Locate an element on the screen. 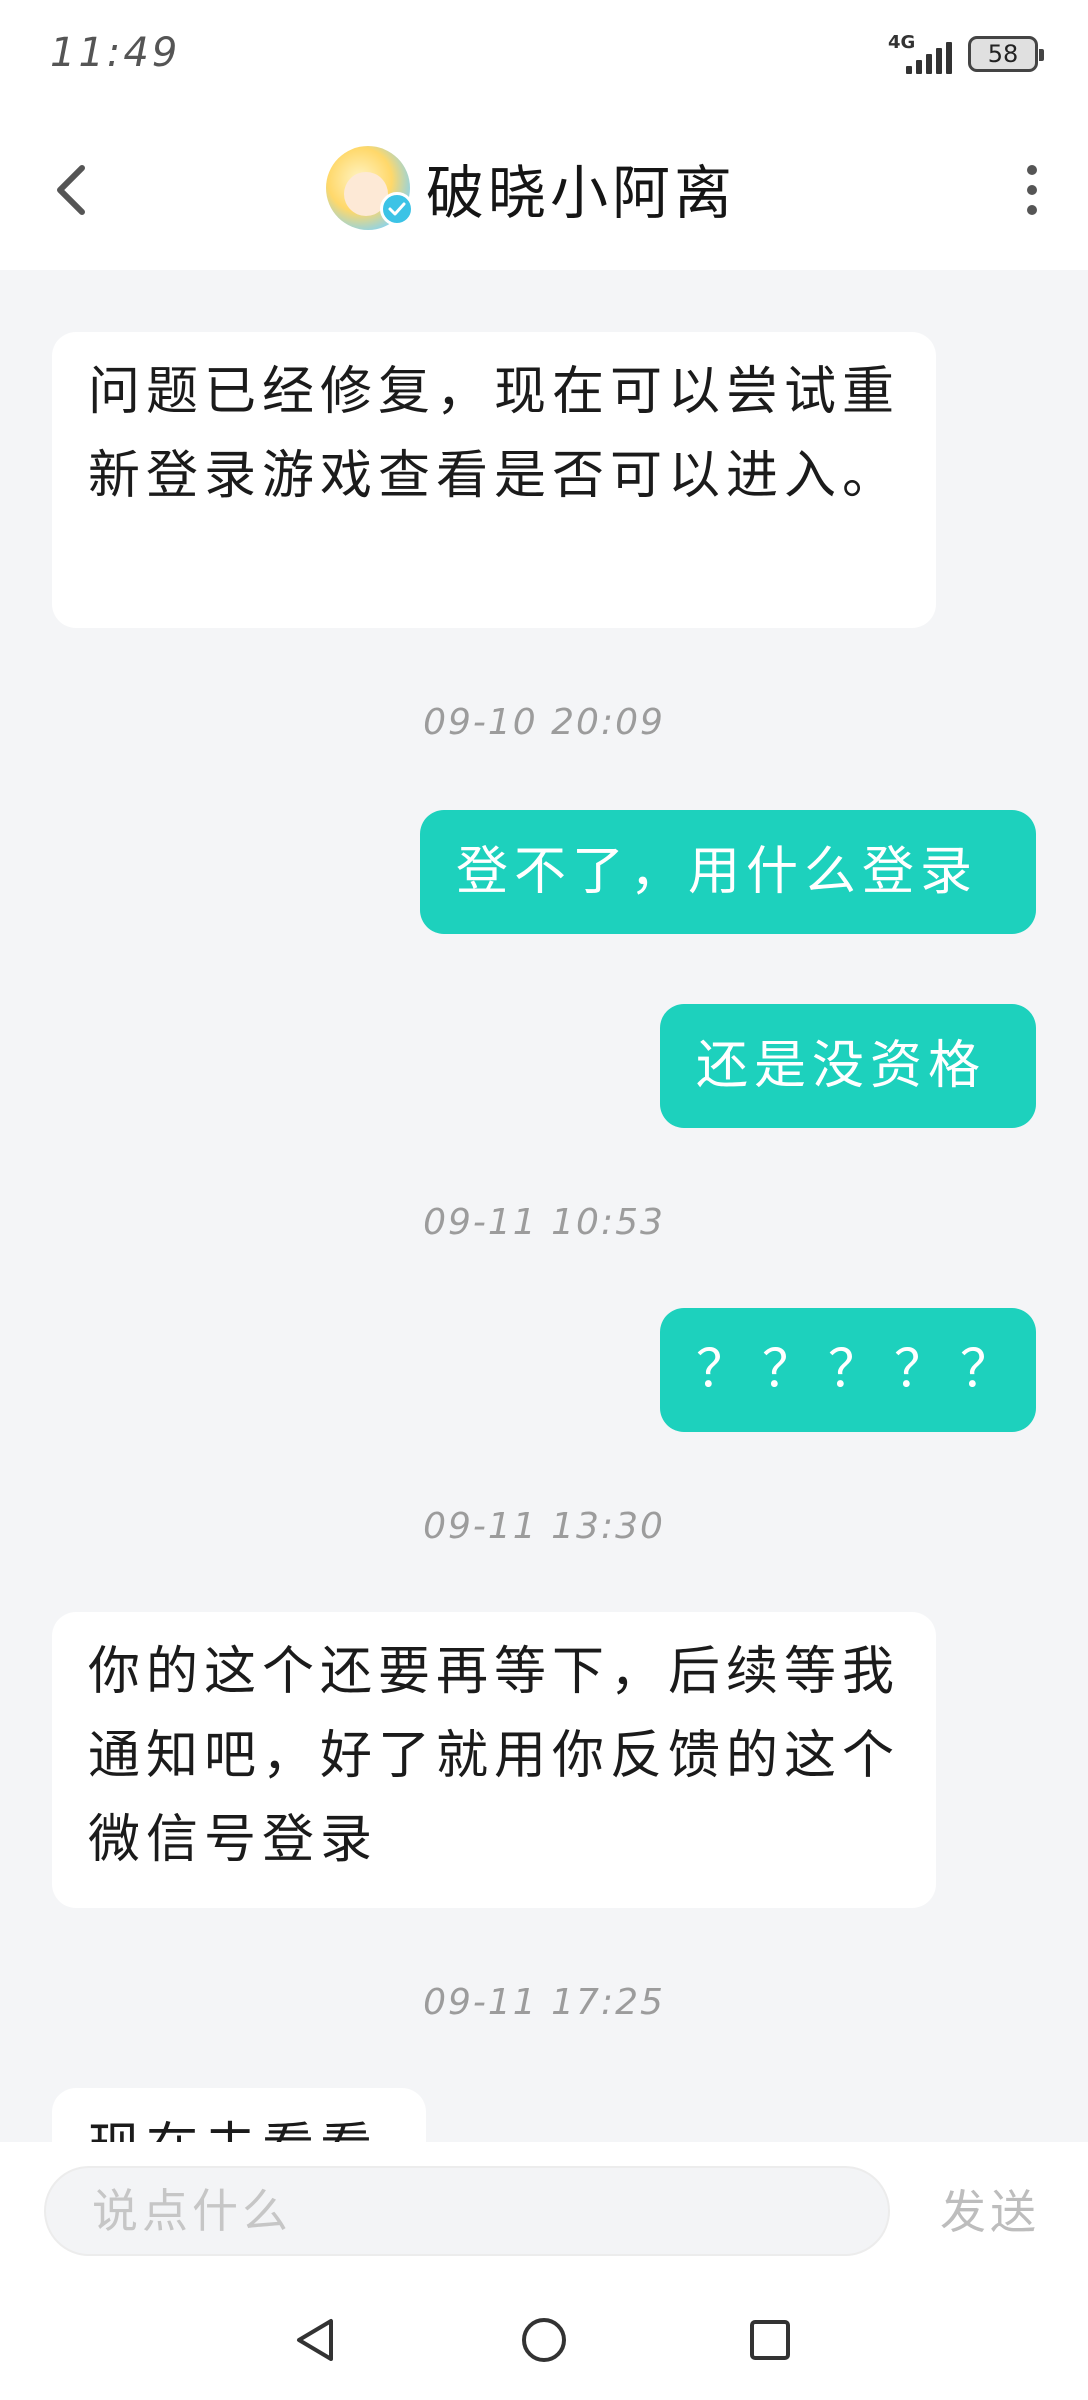 Image resolution: width=1088 pixels, height=2400 pixels. signal-icon: 4G is located at coordinates (921, 53).